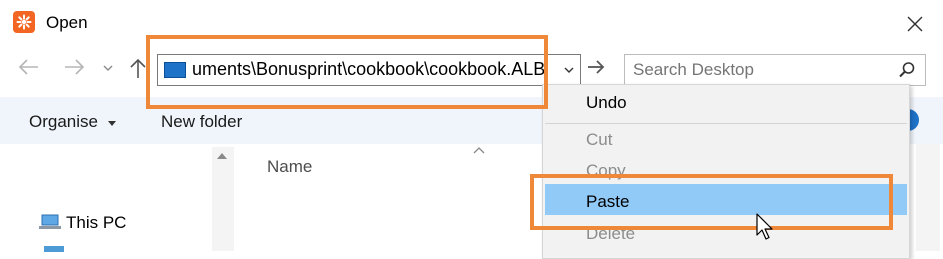 The height and width of the screenshot is (259, 943). Describe the element at coordinates (63, 121) in the screenshot. I see `organise-label: Organise` at that location.